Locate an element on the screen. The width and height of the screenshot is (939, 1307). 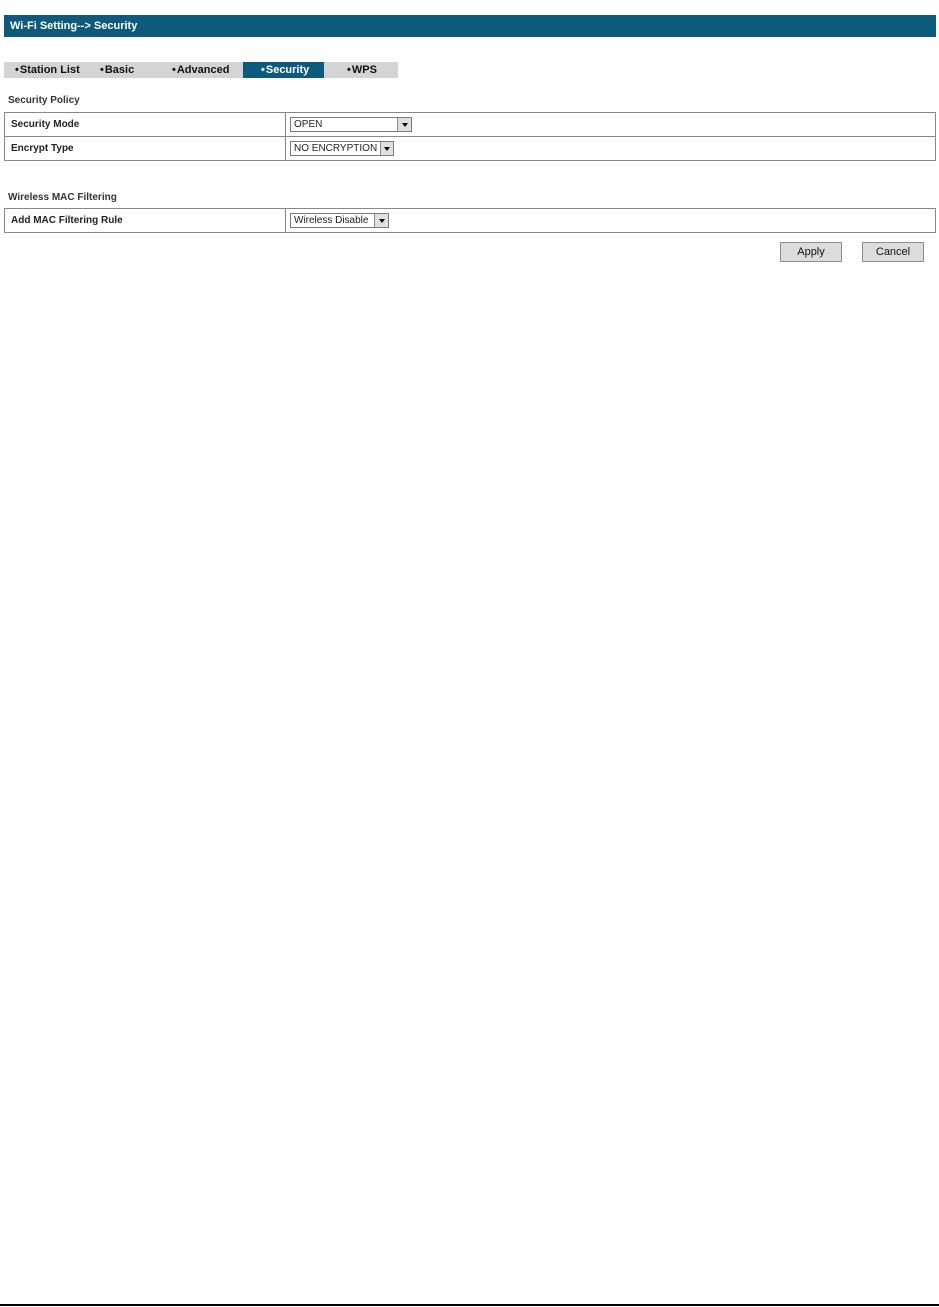
table-row: Add MAC Filtering Rule Wireless Disable is located at coordinates (470, 220).